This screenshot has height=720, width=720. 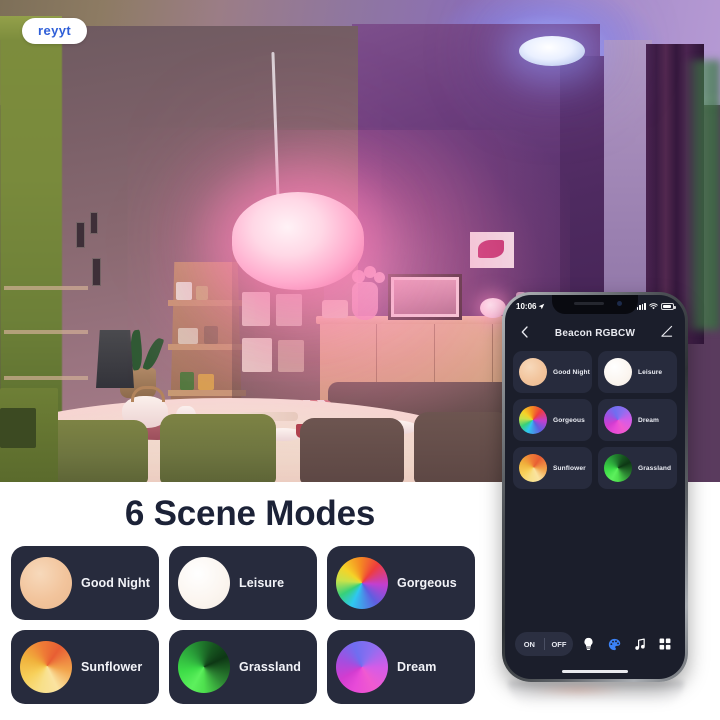 I want to click on device-title: Beacon RGBCW, so click(x=595, y=333).